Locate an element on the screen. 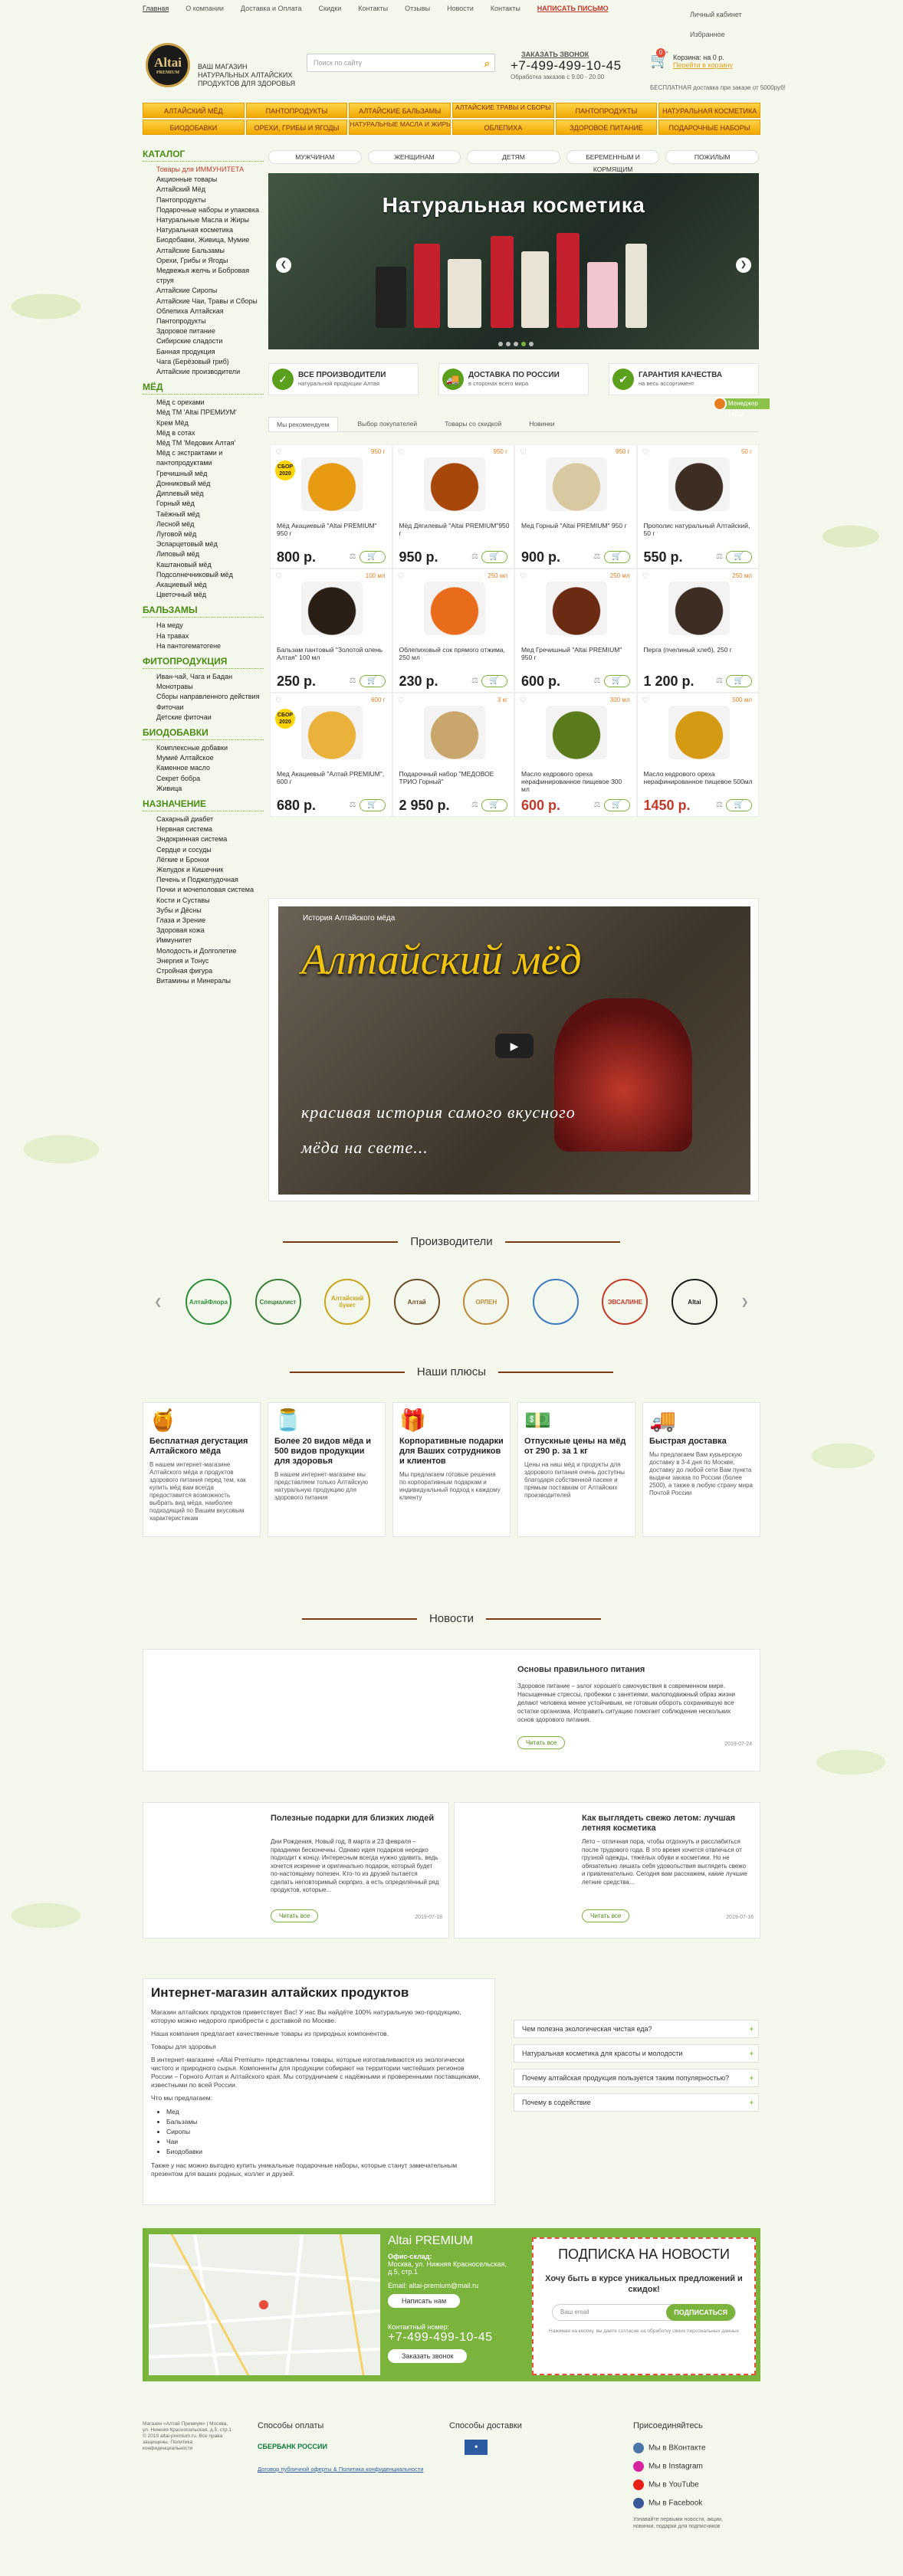 The height and width of the screenshot is (2576, 903). sidebar-item: Фиточаи is located at coordinates (203, 708).